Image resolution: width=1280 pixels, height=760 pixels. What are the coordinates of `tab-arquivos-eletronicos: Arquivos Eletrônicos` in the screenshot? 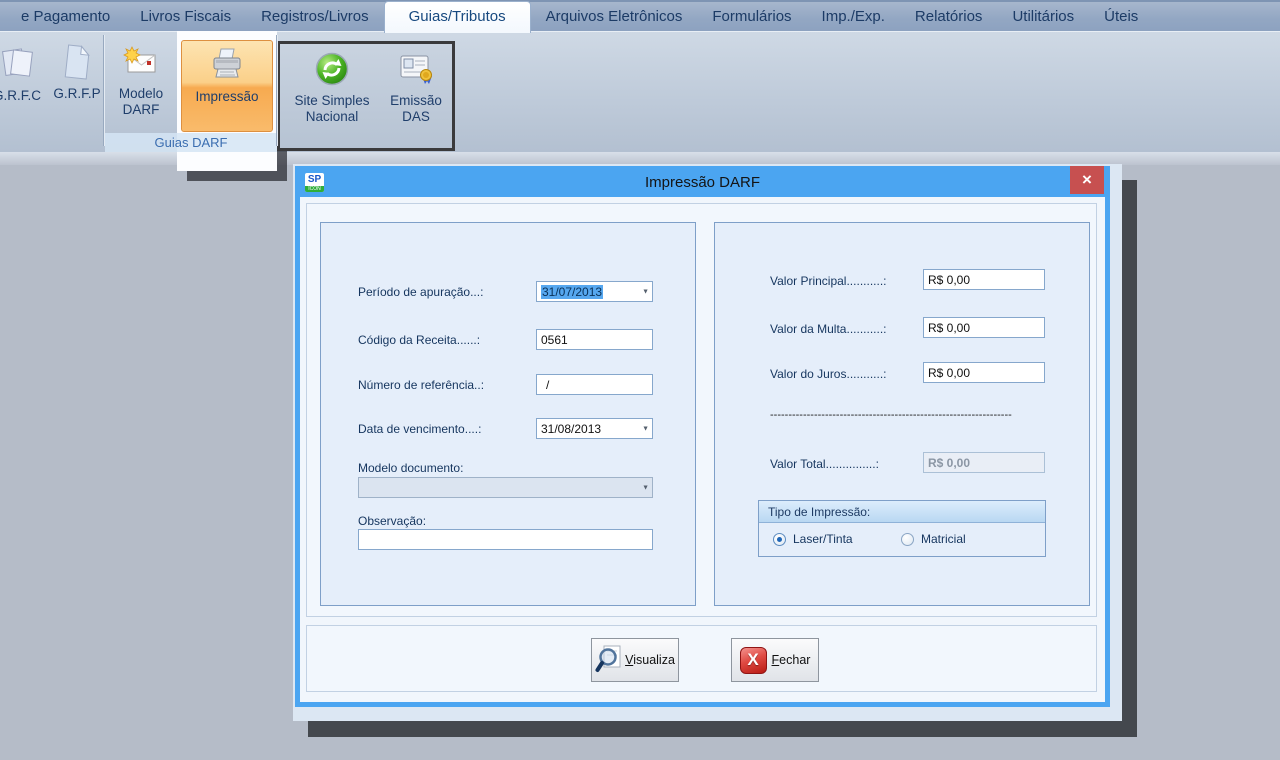 It's located at (614, 17).